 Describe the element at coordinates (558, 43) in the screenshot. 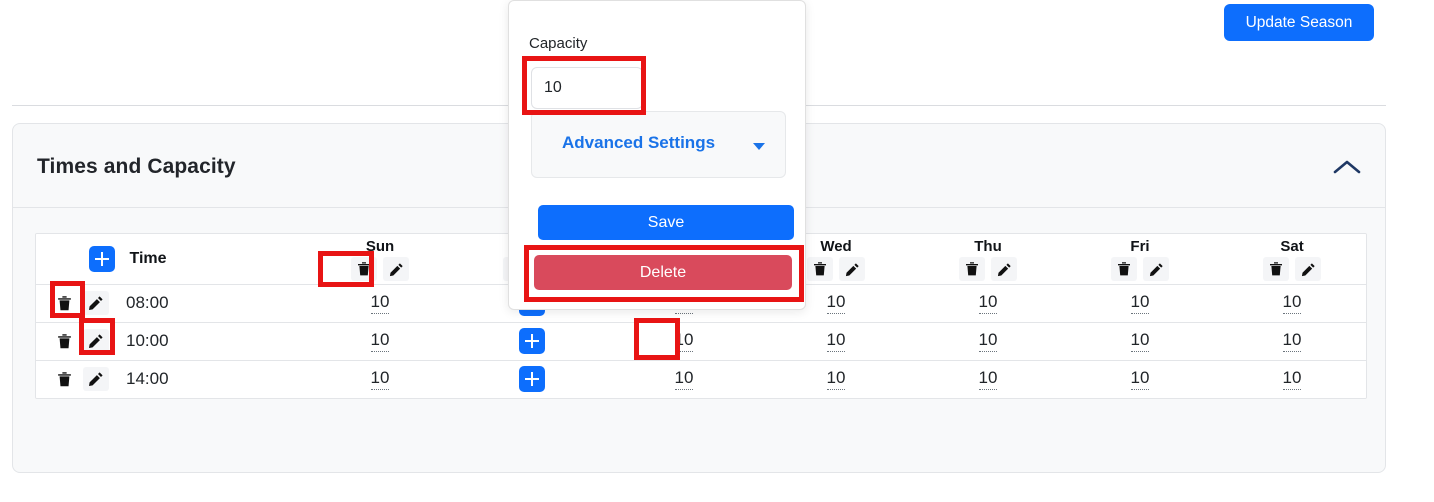

I see `capacity-label: Capacity` at that location.